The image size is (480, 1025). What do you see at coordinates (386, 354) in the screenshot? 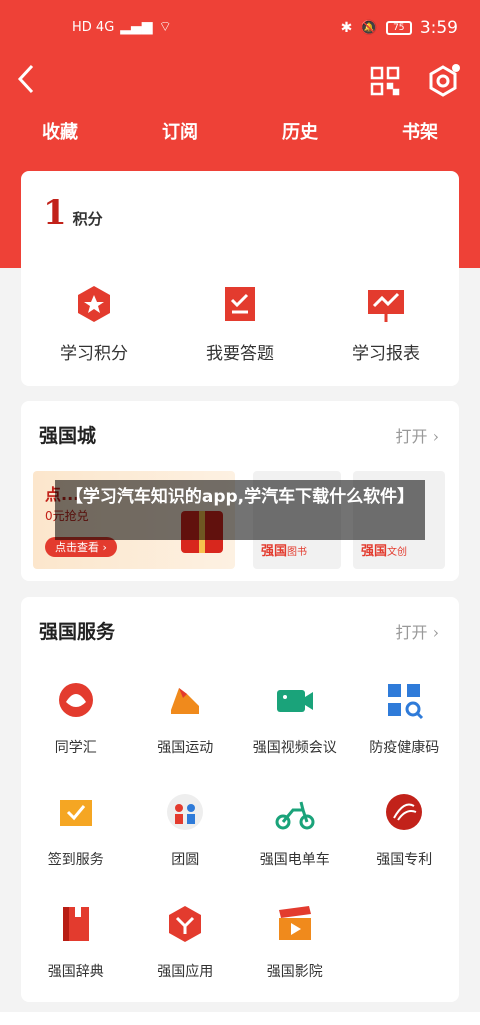
I see `study-report-label: 学习报表` at bounding box center [386, 354].